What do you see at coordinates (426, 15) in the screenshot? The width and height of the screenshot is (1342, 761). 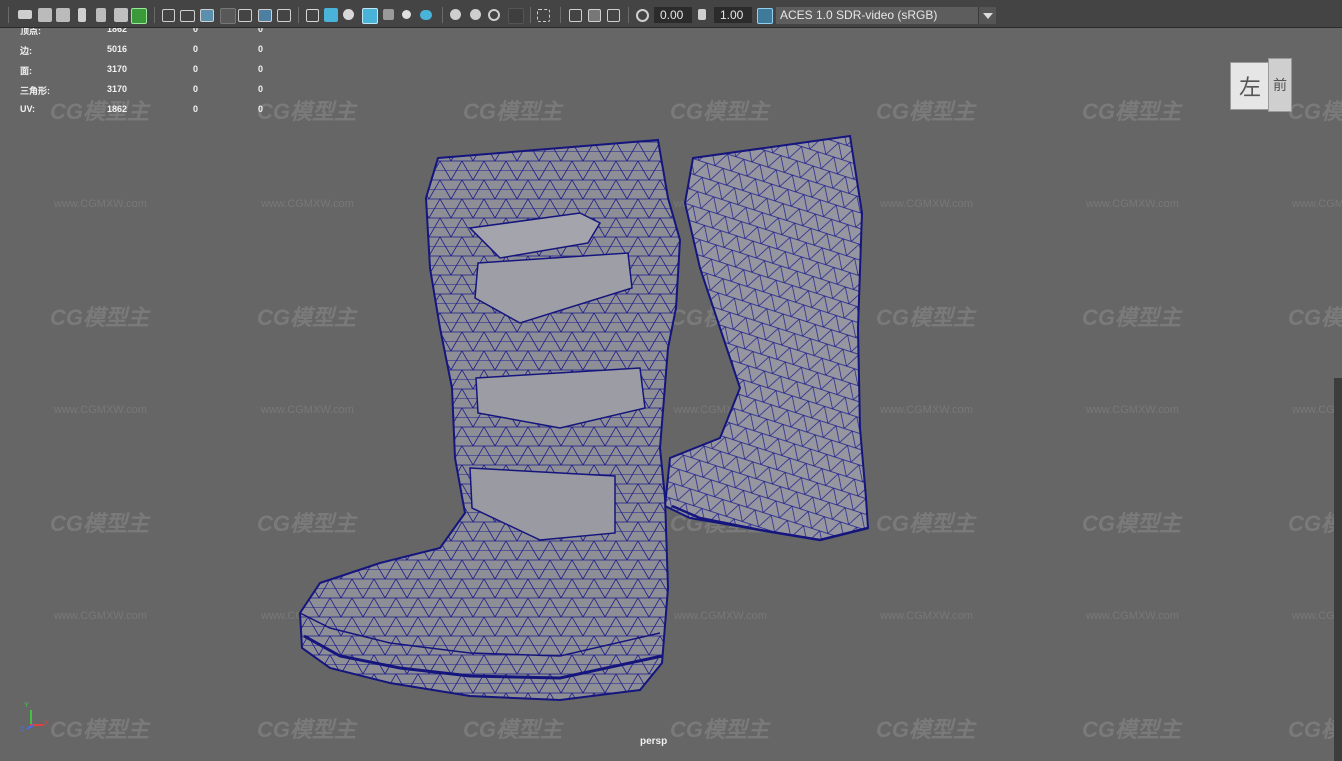 I see `shadows-icon` at bounding box center [426, 15].